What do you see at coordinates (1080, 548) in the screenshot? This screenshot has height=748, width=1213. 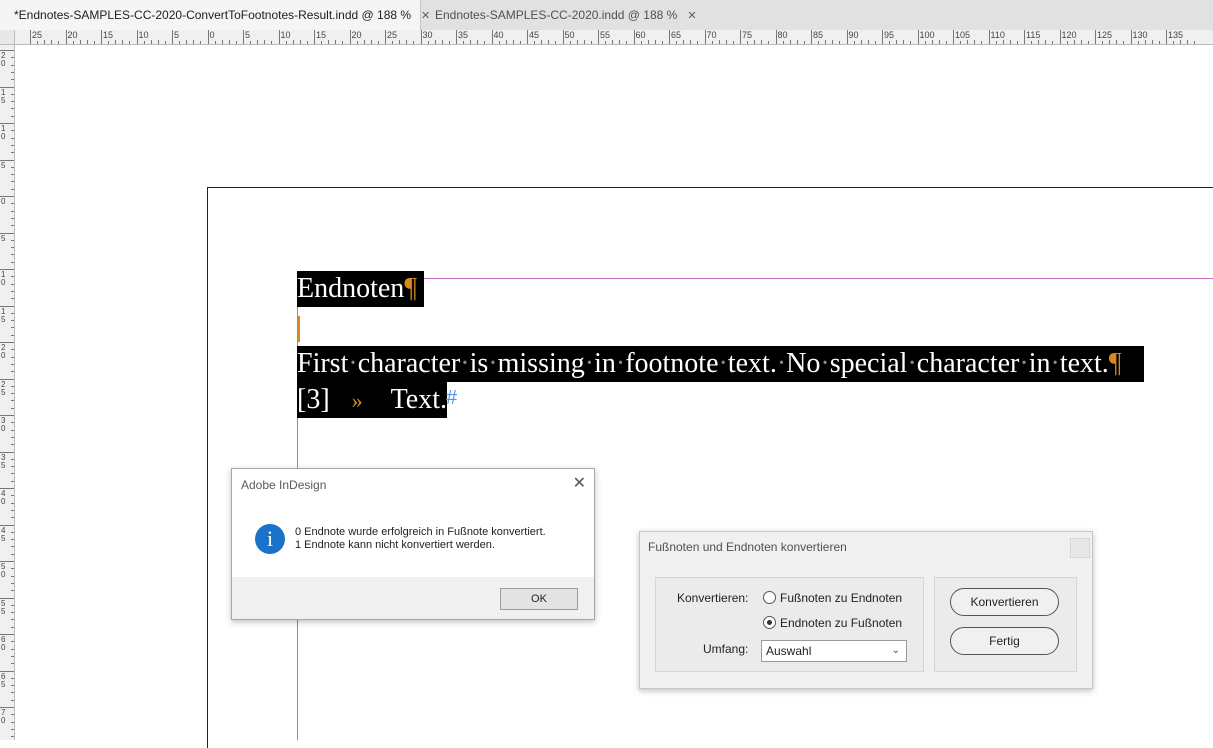 I see `close-icon` at bounding box center [1080, 548].